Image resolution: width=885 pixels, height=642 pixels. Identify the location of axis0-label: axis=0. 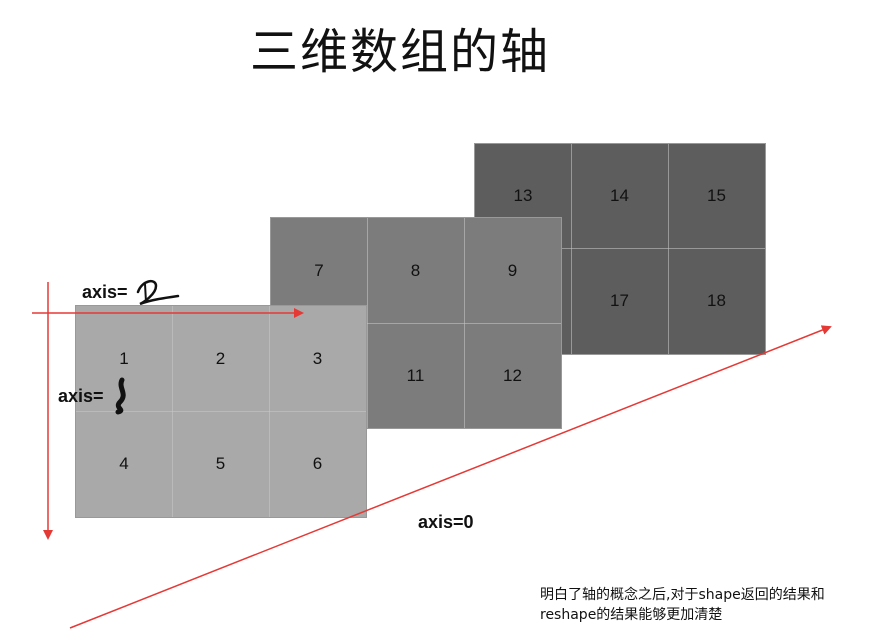
(446, 522).